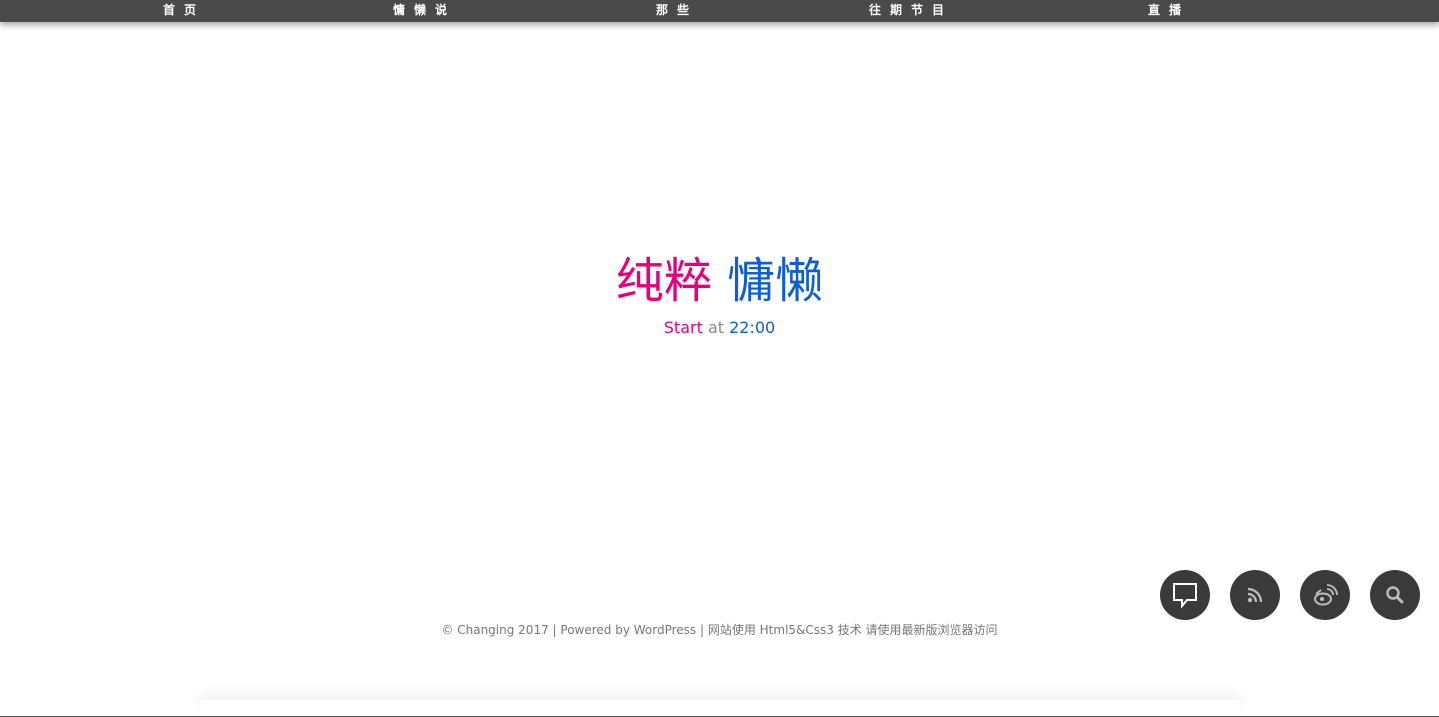 The image size is (1439, 717). I want to click on at-label: at, so click(716, 327).